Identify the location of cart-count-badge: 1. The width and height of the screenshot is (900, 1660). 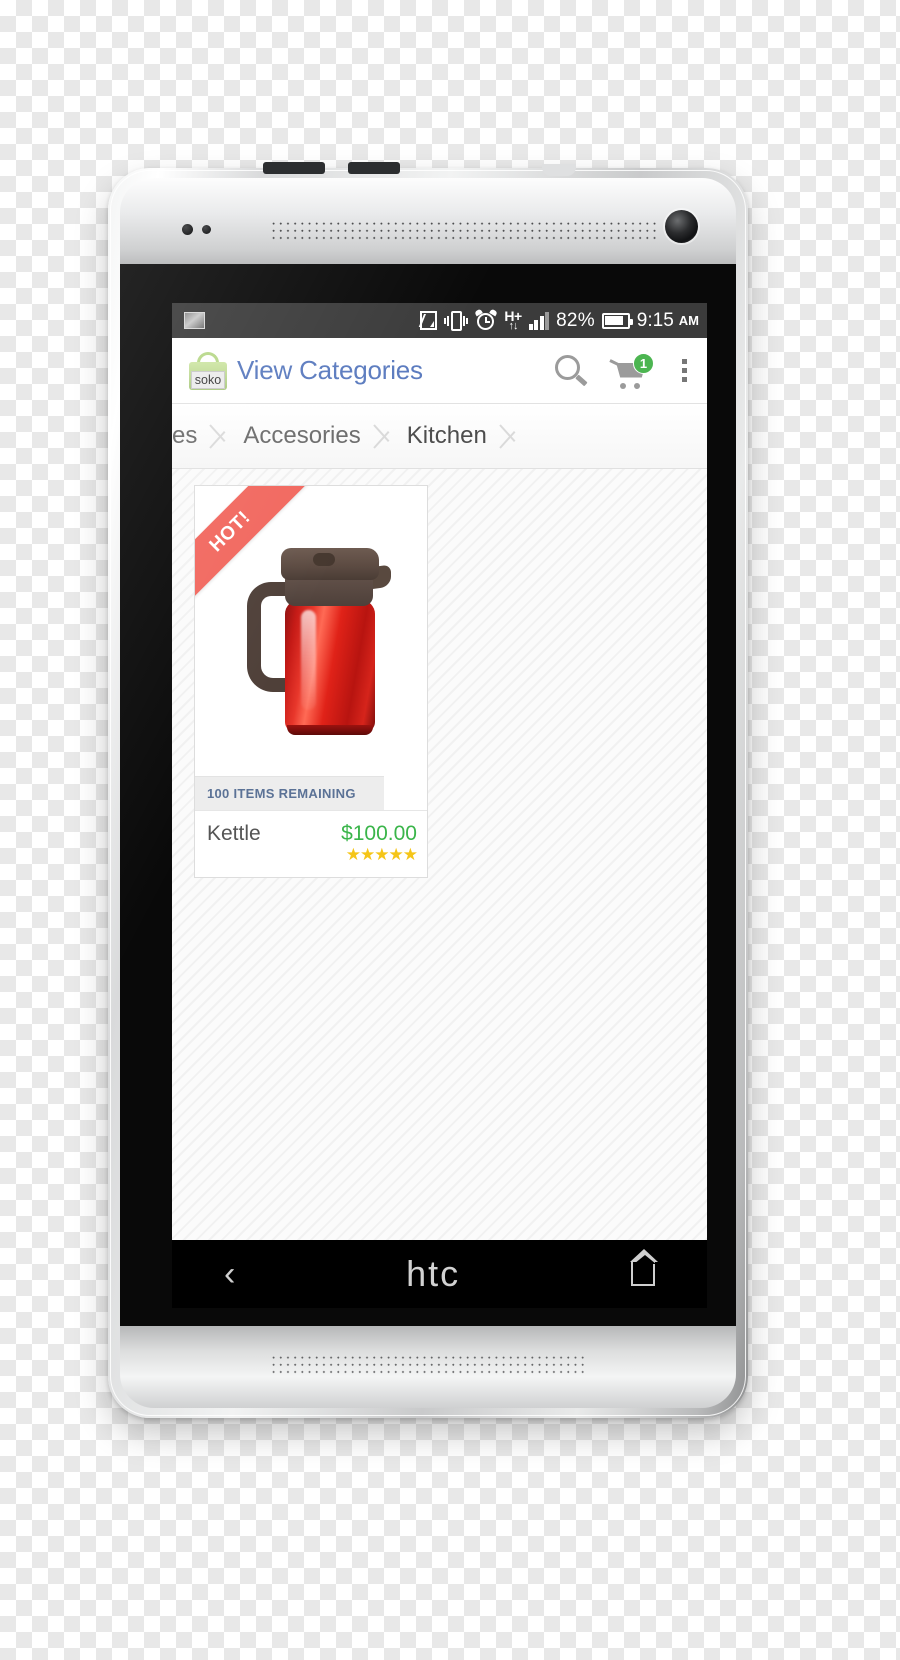
(643, 363).